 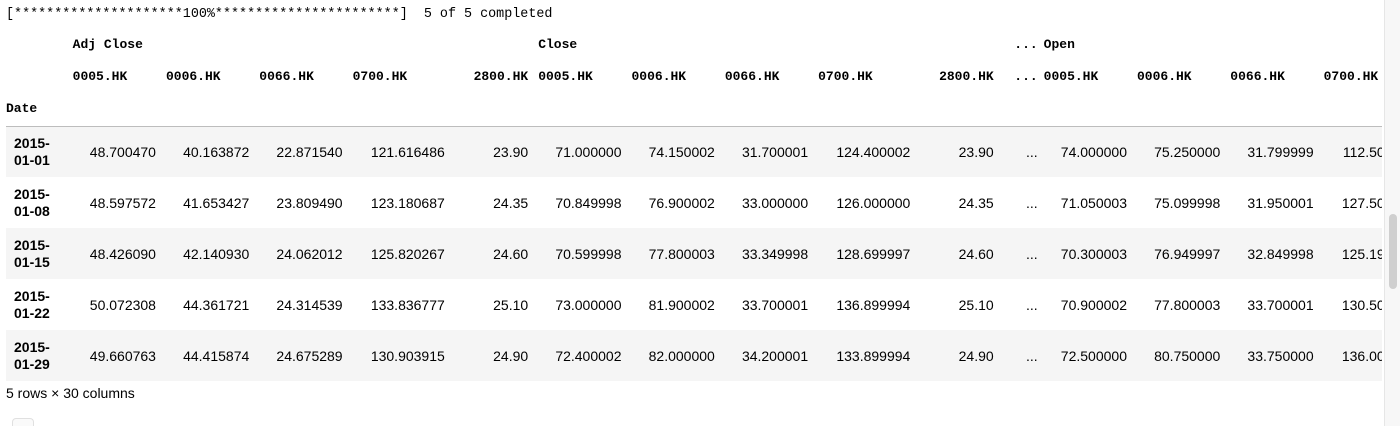 What do you see at coordinates (1280, 151) in the screenshot?
I see `table-cell: 31.799999` at bounding box center [1280, 151].